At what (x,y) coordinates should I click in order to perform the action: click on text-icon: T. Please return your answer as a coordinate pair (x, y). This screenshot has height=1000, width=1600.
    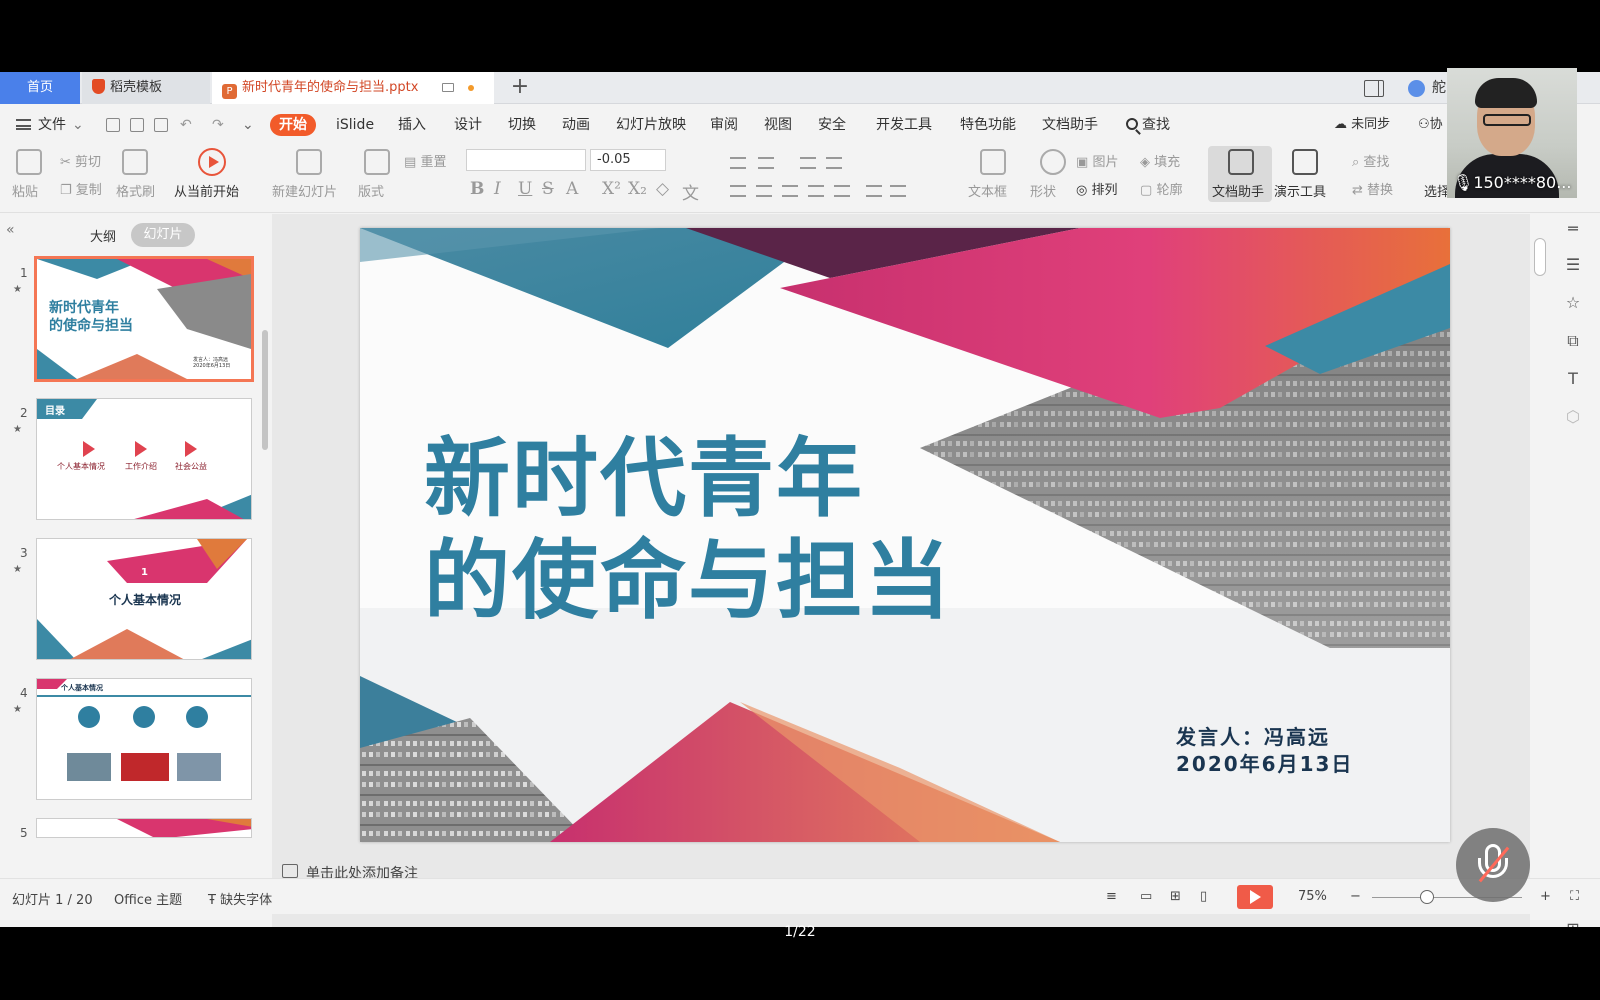
    Looking at the image, I should click on (1573, 379).